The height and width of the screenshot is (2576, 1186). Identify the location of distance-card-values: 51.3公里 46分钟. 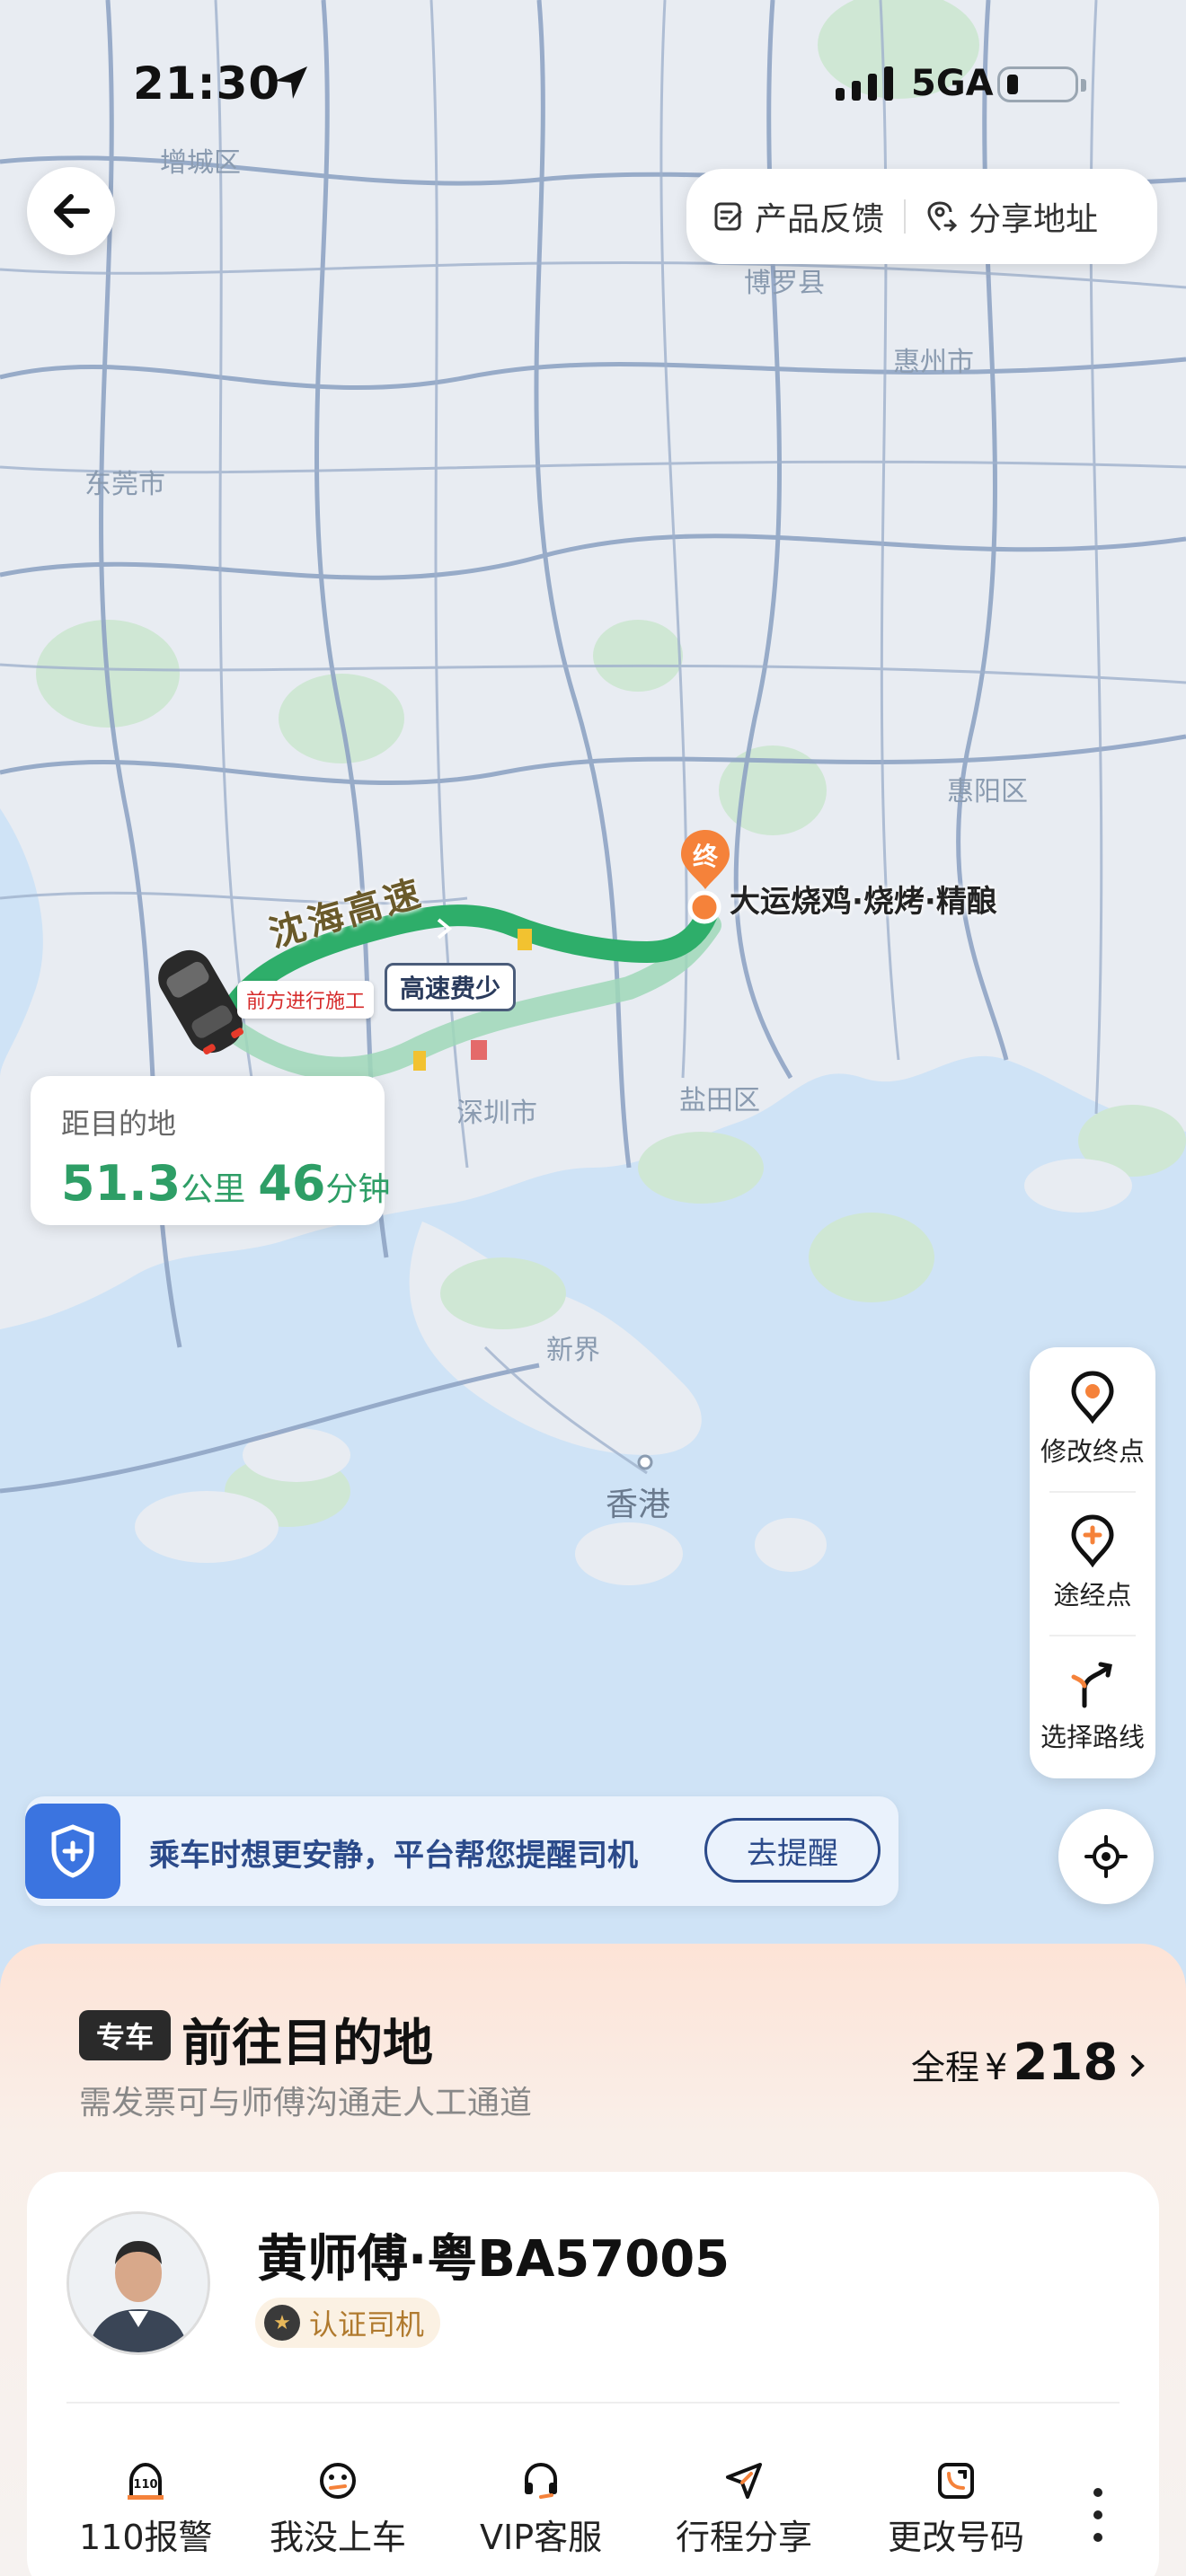
(225, 1183).